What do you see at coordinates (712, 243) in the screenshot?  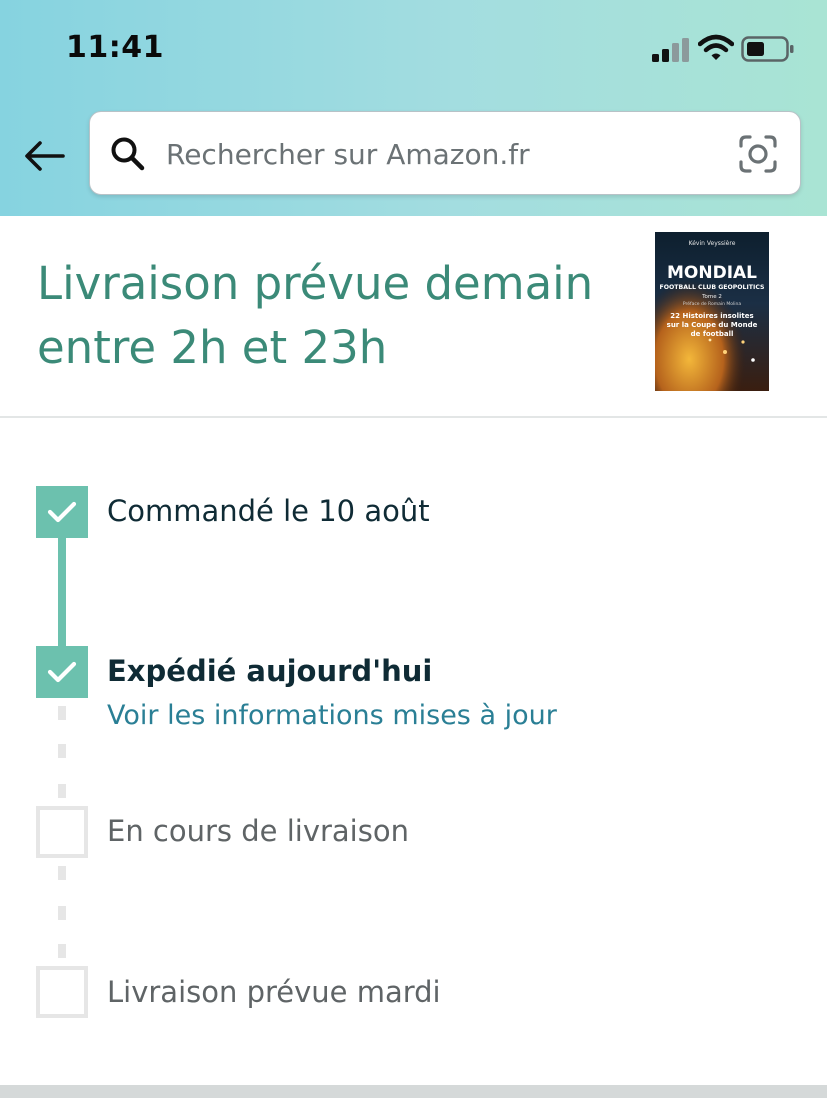 I see `book-author: Kévin Veyssière` at bounding box center [712, 243].